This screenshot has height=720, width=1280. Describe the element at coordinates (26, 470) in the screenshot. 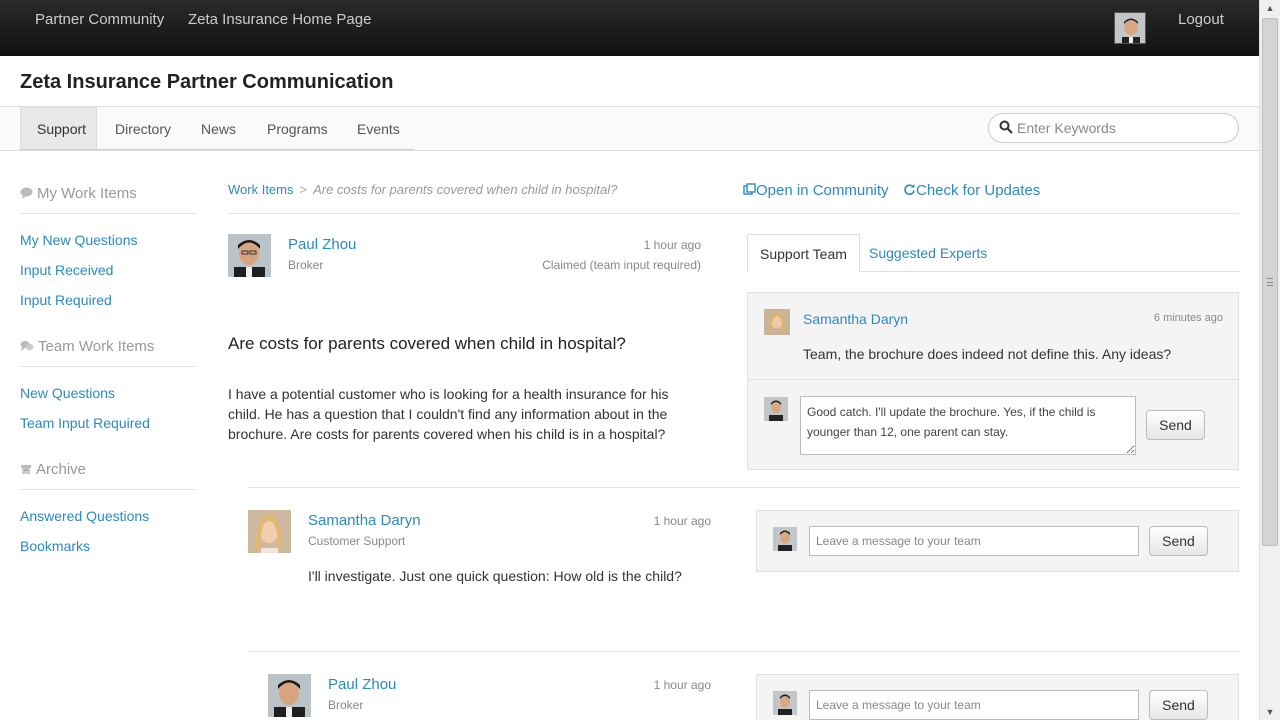

I see `archive-icon` at that location.